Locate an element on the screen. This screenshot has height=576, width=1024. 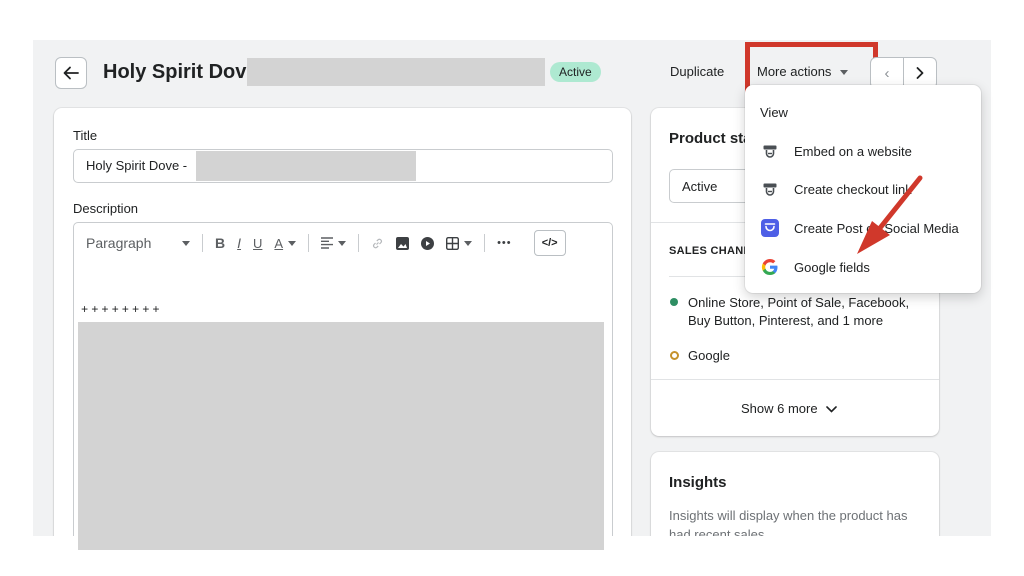
annotation-arrow is located at coordinates (890, 214).